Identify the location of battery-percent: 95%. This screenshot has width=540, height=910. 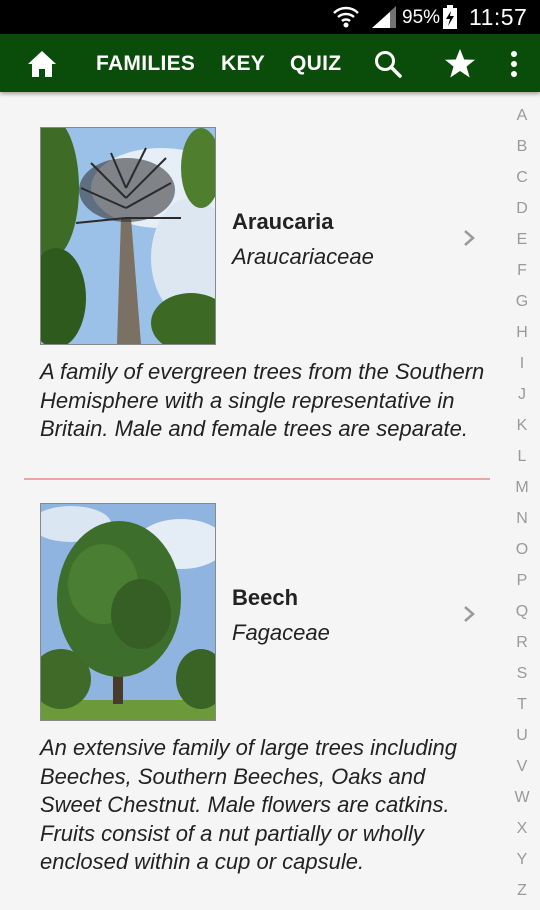
(421, 17).